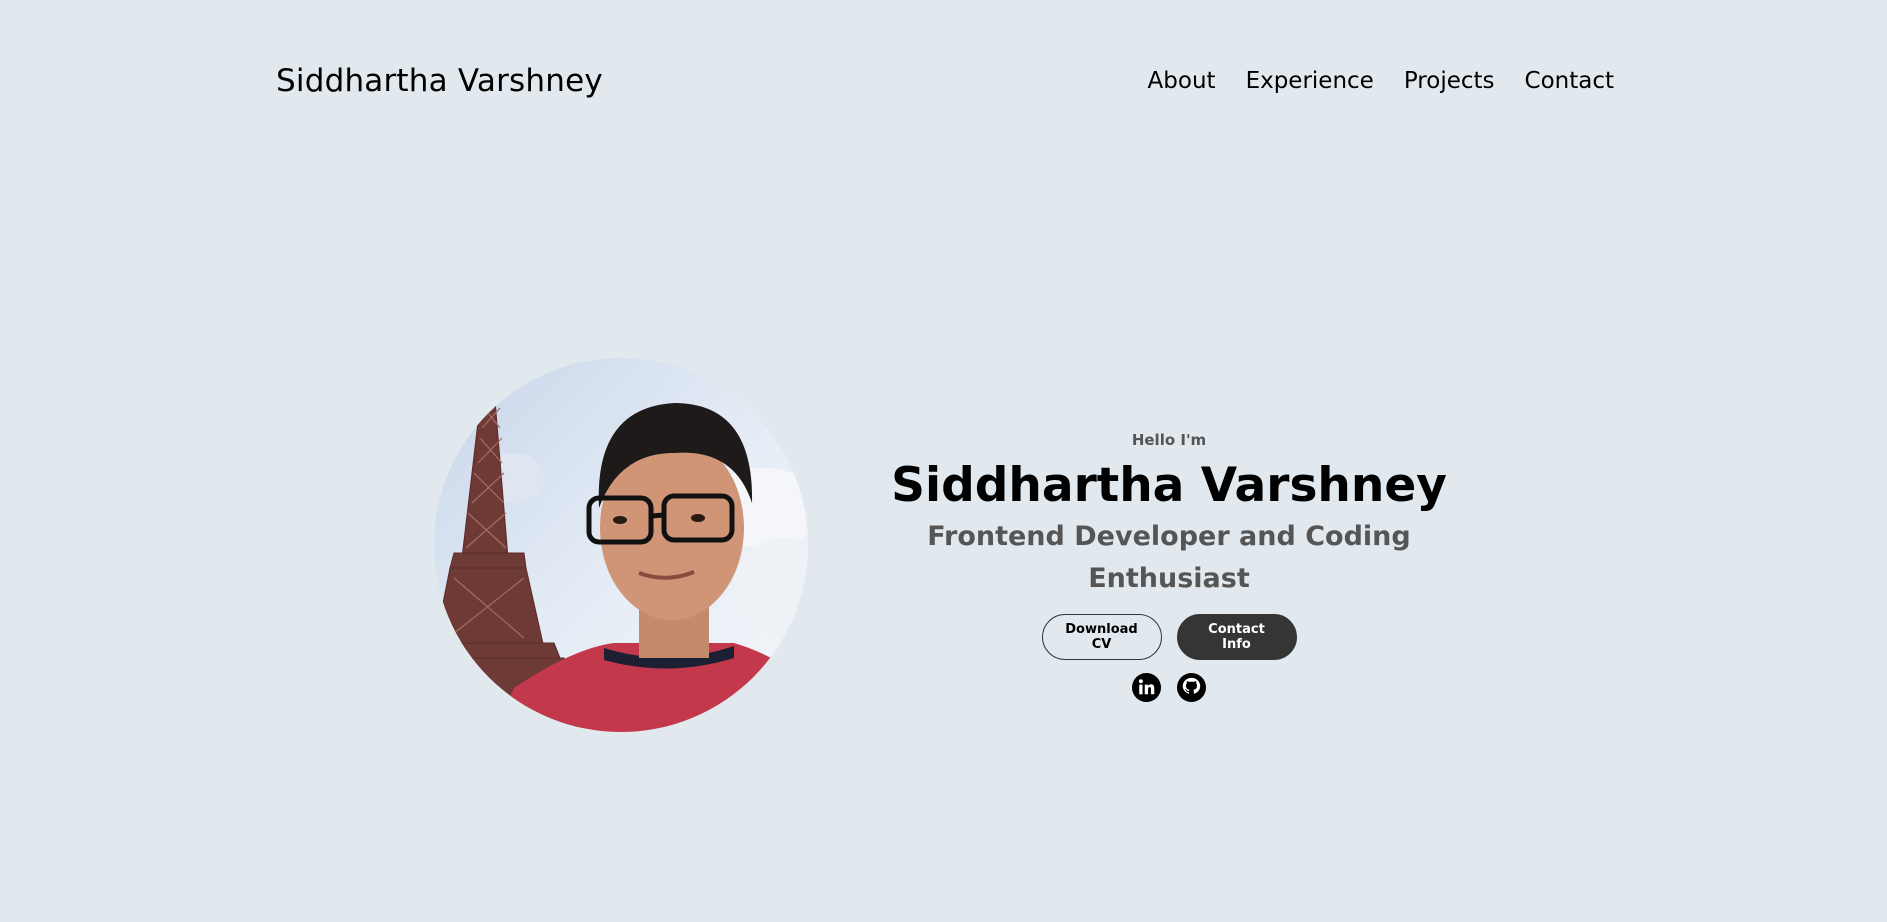 The width and height of the screenshot is (1887, 922). I want to click on nav-link-about: About, so click(1182, 81).